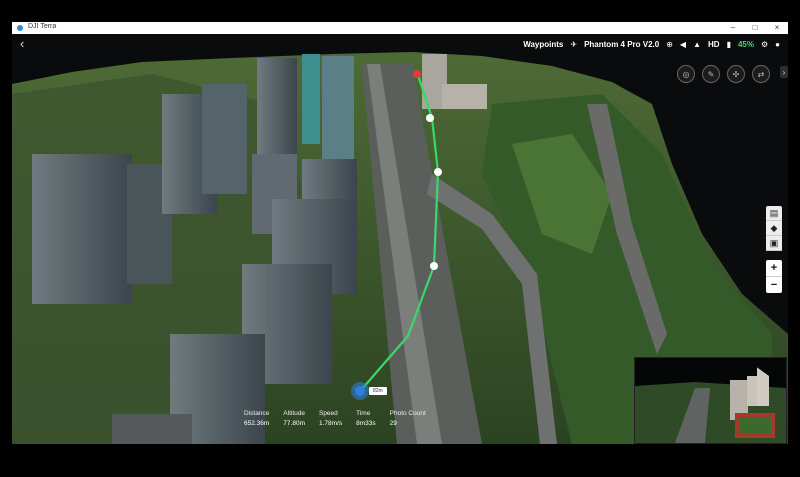 The width and height of the screenshot is (800, 477). What do you see at coordinates (711, 74) in the screenshot?
I see `edit-route-icon: ✎` at bounding box center [711, 74].